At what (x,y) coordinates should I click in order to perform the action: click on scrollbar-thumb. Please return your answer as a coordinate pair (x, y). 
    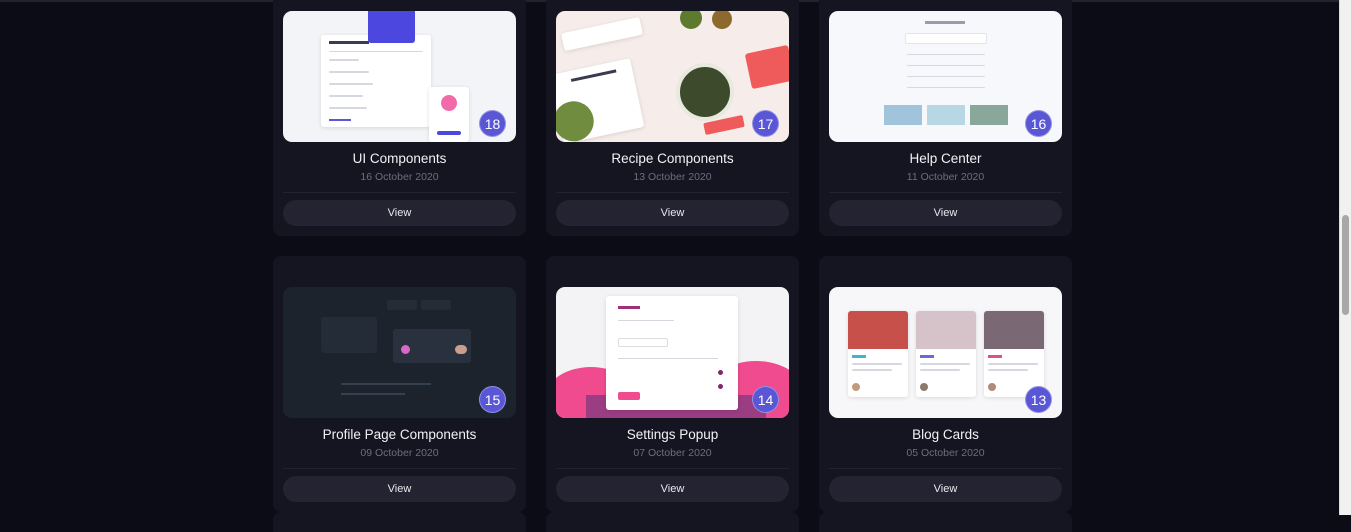
    Looking at the image, I should click on (1345, 265).